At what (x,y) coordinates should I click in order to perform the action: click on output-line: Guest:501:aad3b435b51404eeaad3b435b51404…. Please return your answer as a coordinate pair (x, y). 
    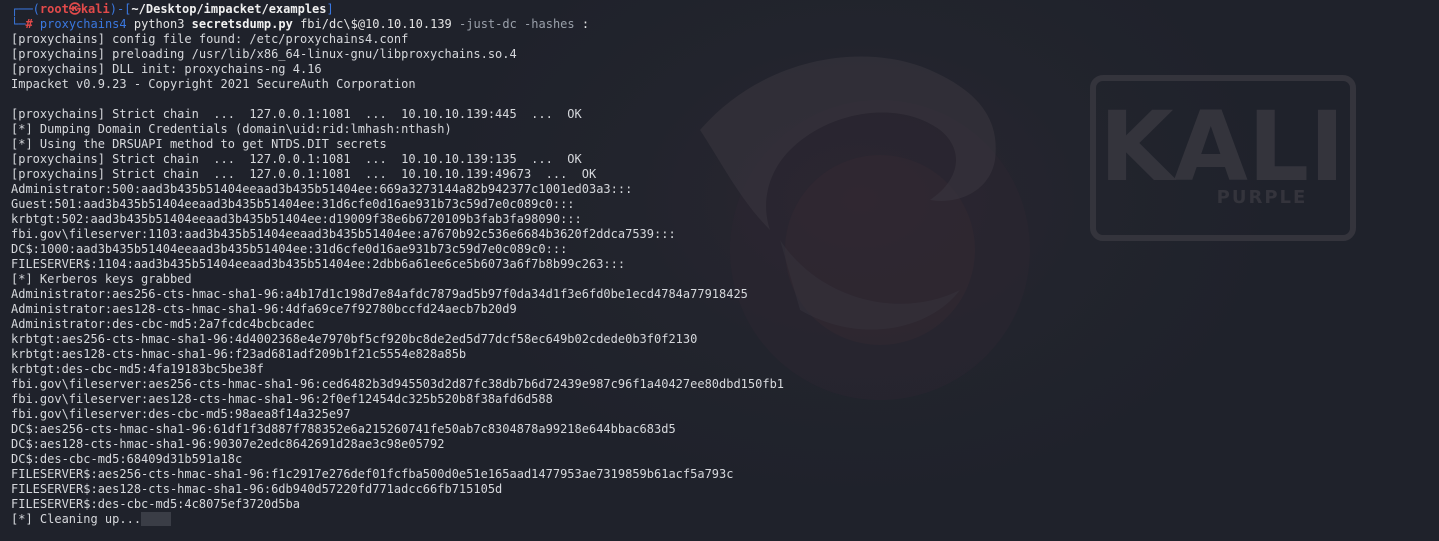
    Looking at the image, I should click on (293, 204).